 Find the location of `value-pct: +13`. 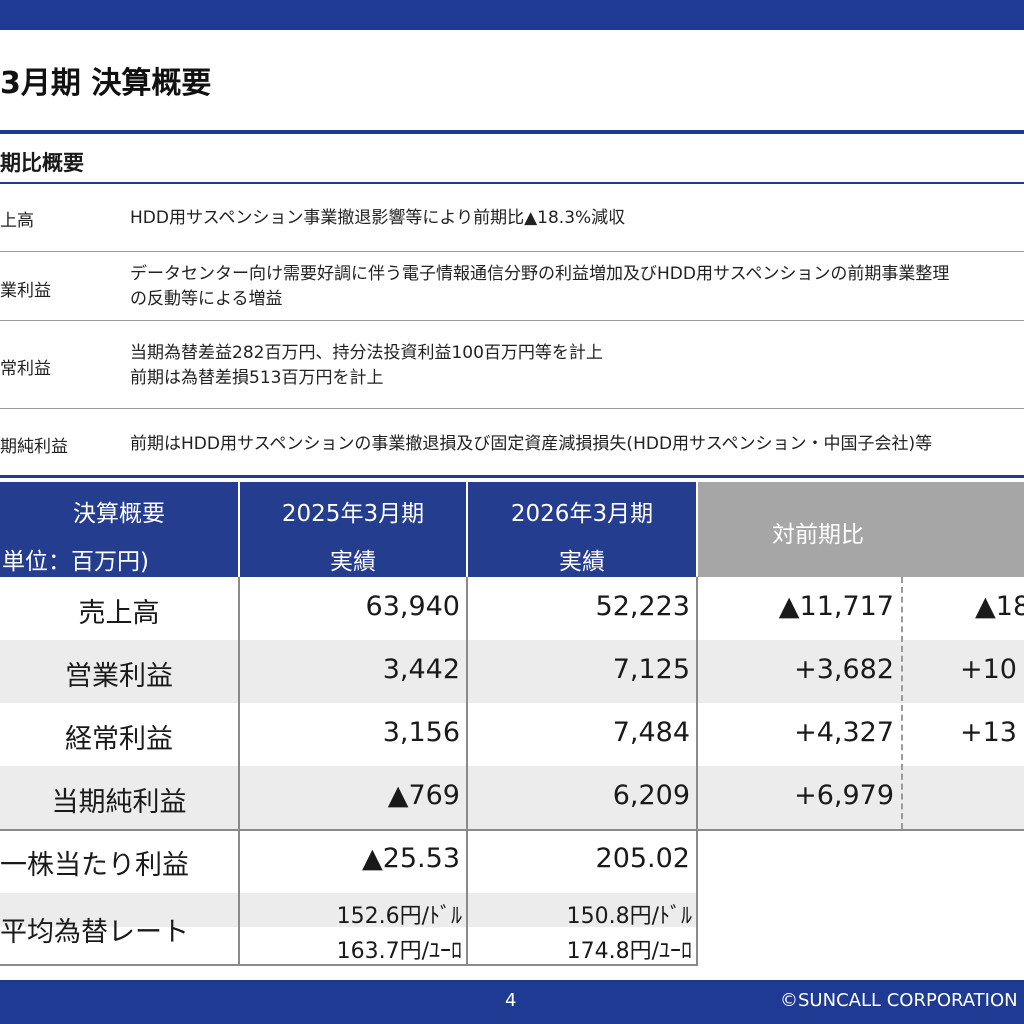

value-pct: +13 is located at coordinates (988, 732).